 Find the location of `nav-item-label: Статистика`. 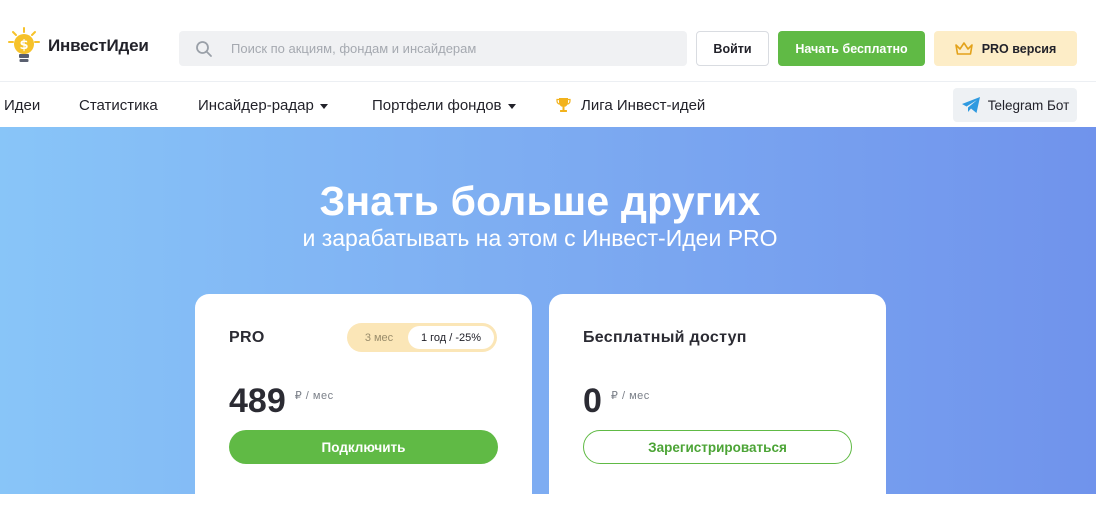

nav-item-label: Статистика is located at coordinates (118, 105).